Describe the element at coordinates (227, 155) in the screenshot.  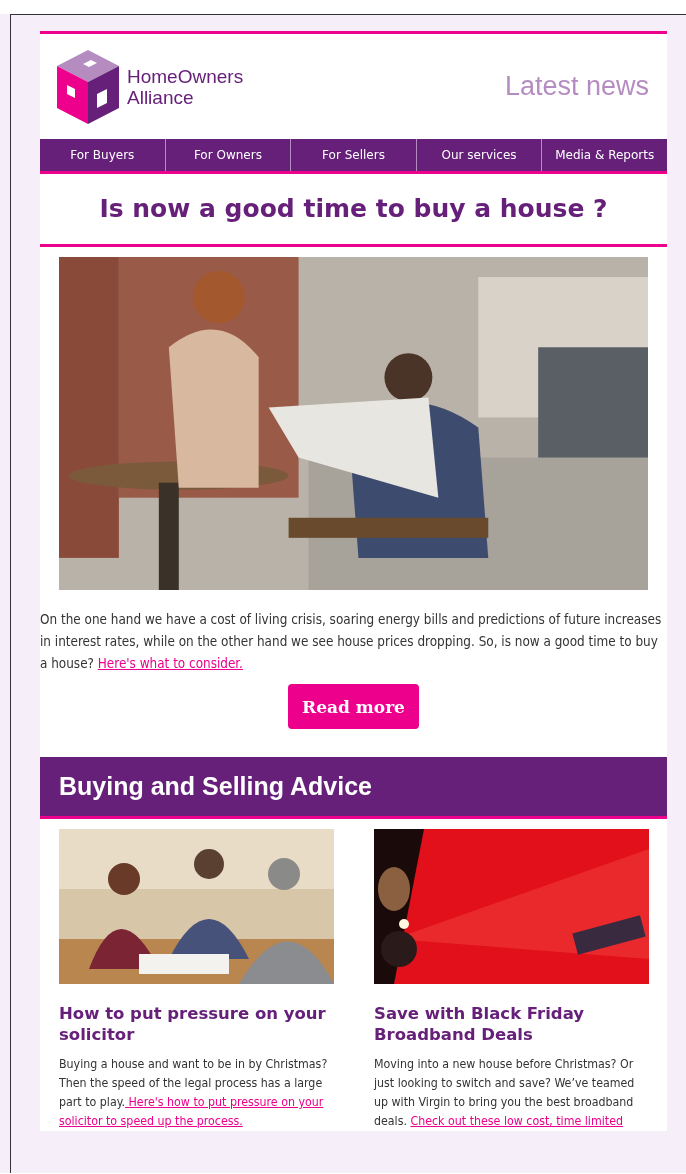
I see `nav-link: For Owners` at that location.